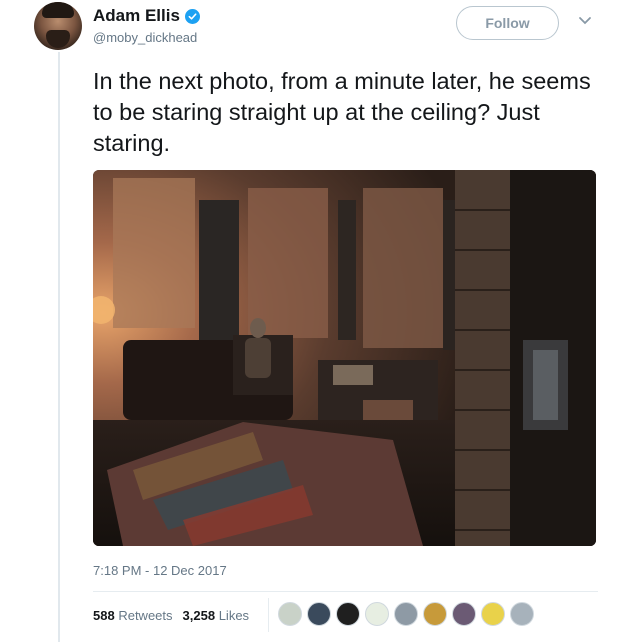 The width and height of the screenshot is (630, 642). What do you see at coordinates (136, 16) in the screenshot?
I see `author-name: Adam Ellis` at bounding box center [136, 16].